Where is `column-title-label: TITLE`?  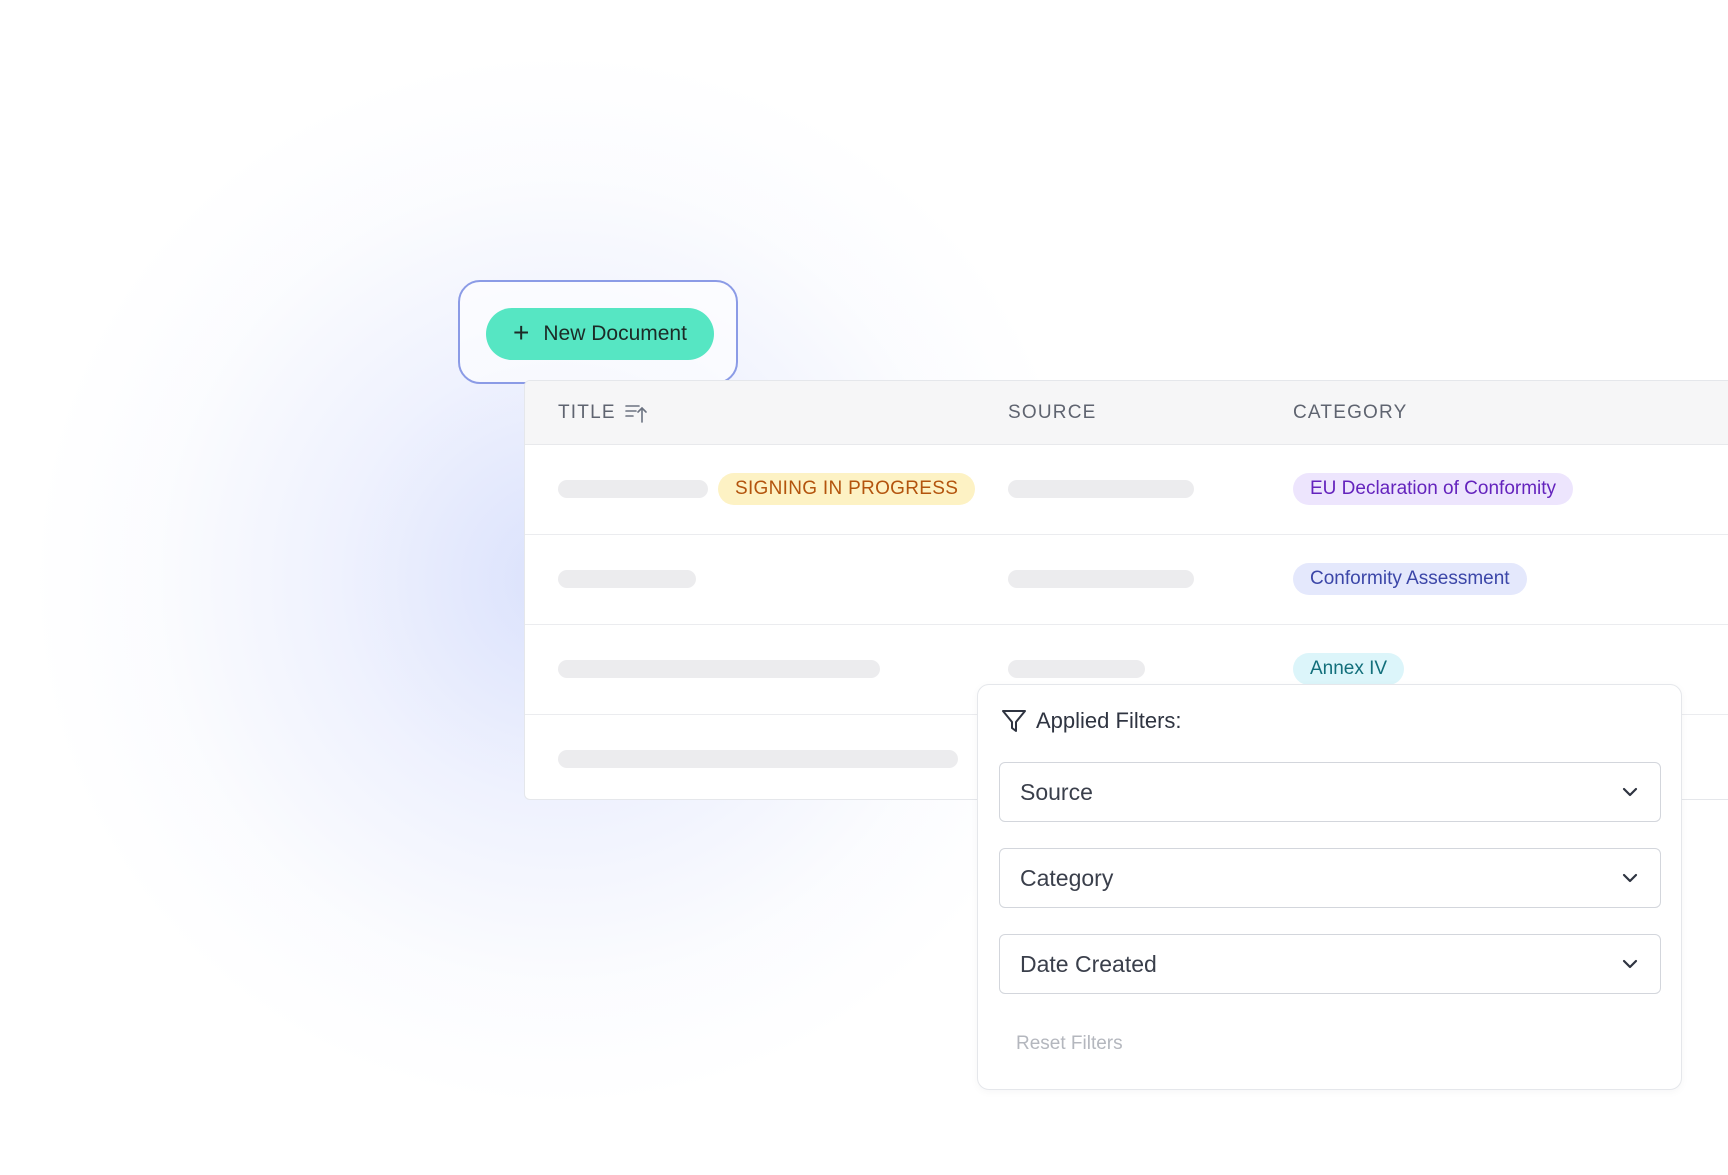
column-title-label: TITLE is located at coordinates (587, 412).